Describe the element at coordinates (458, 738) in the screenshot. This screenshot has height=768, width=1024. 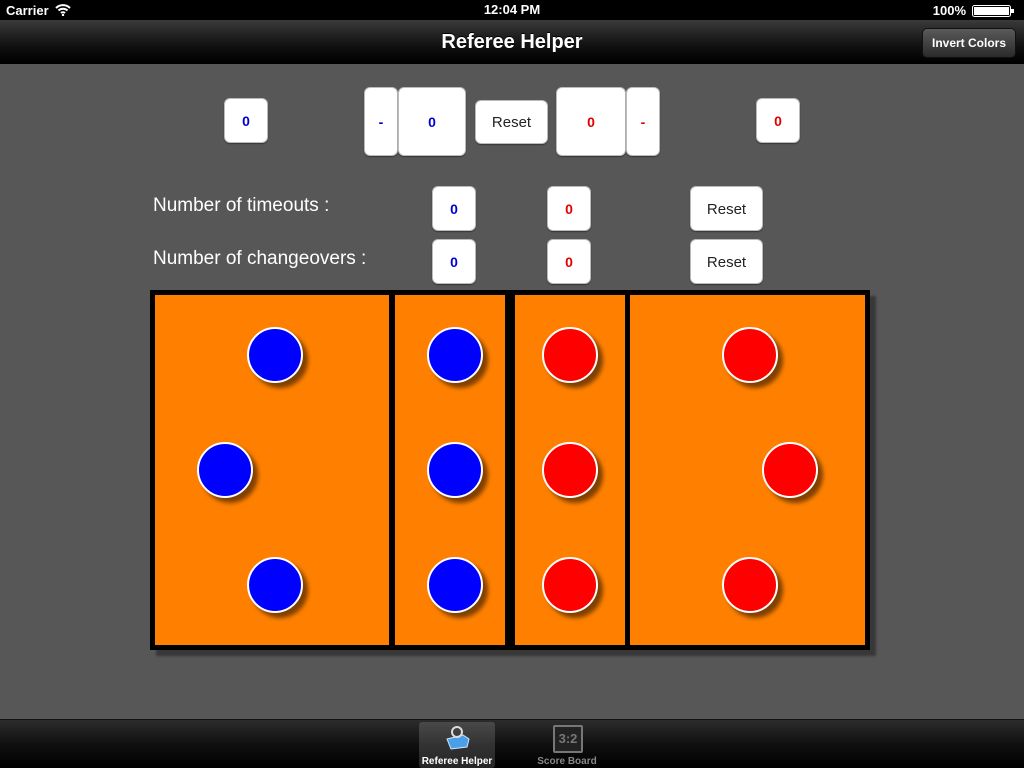
I see `whistle-icon` at that location.